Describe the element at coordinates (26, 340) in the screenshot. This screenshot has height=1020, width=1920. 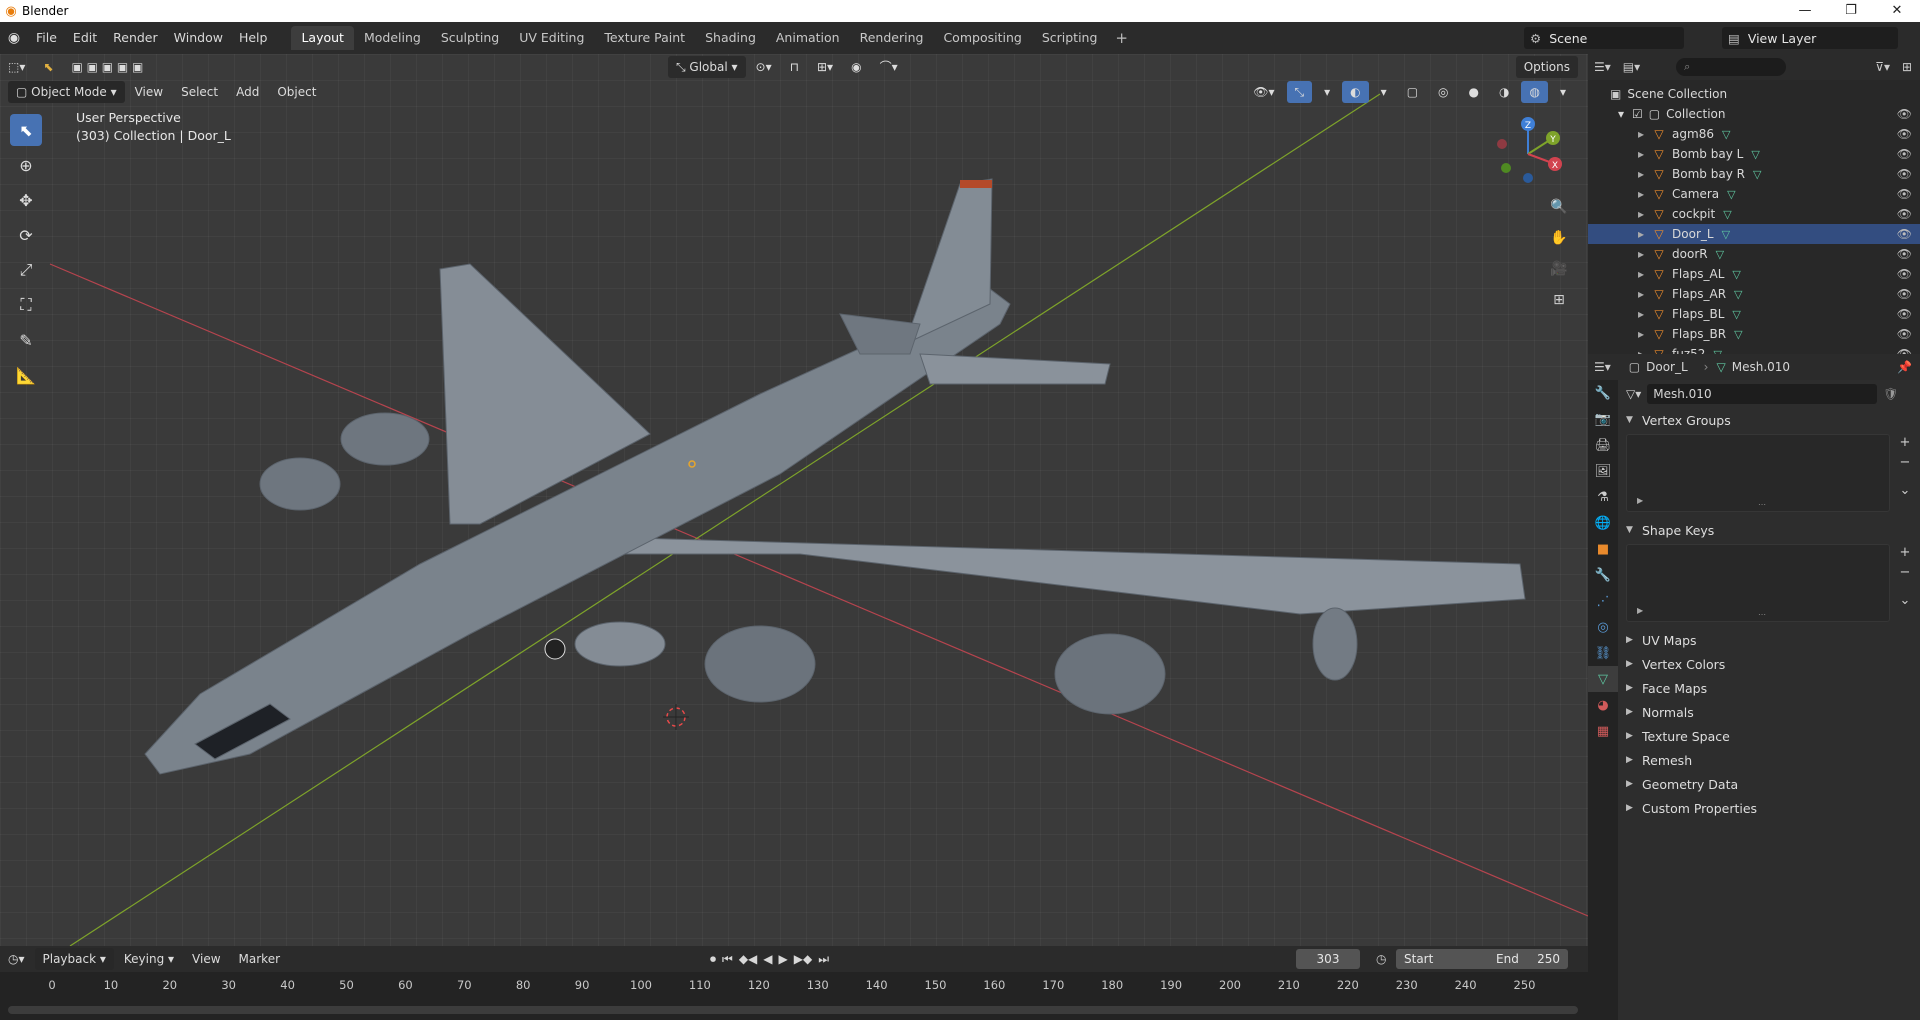
I see `annotate-icon: ✎` at that location.